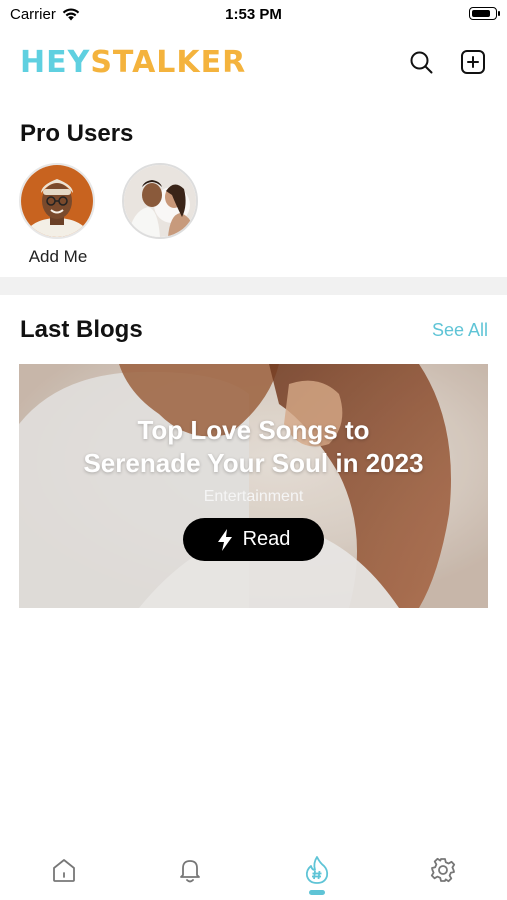 The width and height of the screenshot is (507, 900). I want to click on gear-icon, so click(443, 870).